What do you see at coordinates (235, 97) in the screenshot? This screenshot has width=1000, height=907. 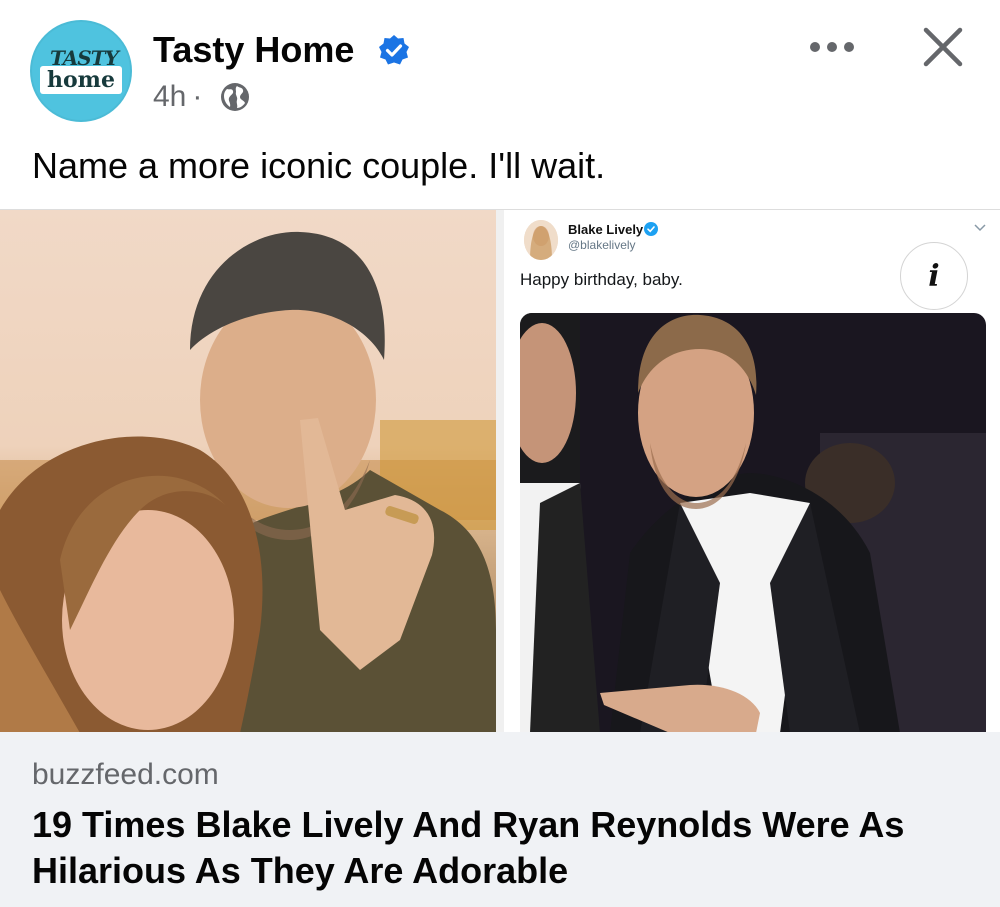 I see `globe-icon` at bounding box center [235, 97].